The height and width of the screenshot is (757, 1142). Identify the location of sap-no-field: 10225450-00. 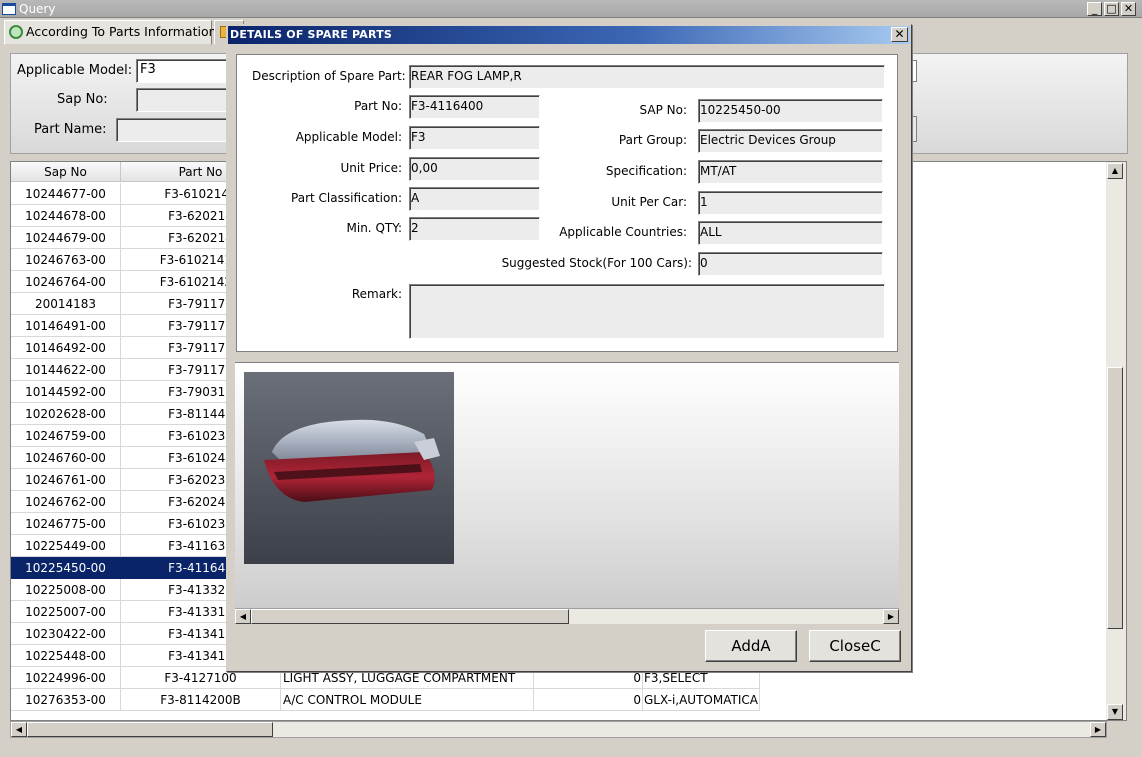
(790, 111).